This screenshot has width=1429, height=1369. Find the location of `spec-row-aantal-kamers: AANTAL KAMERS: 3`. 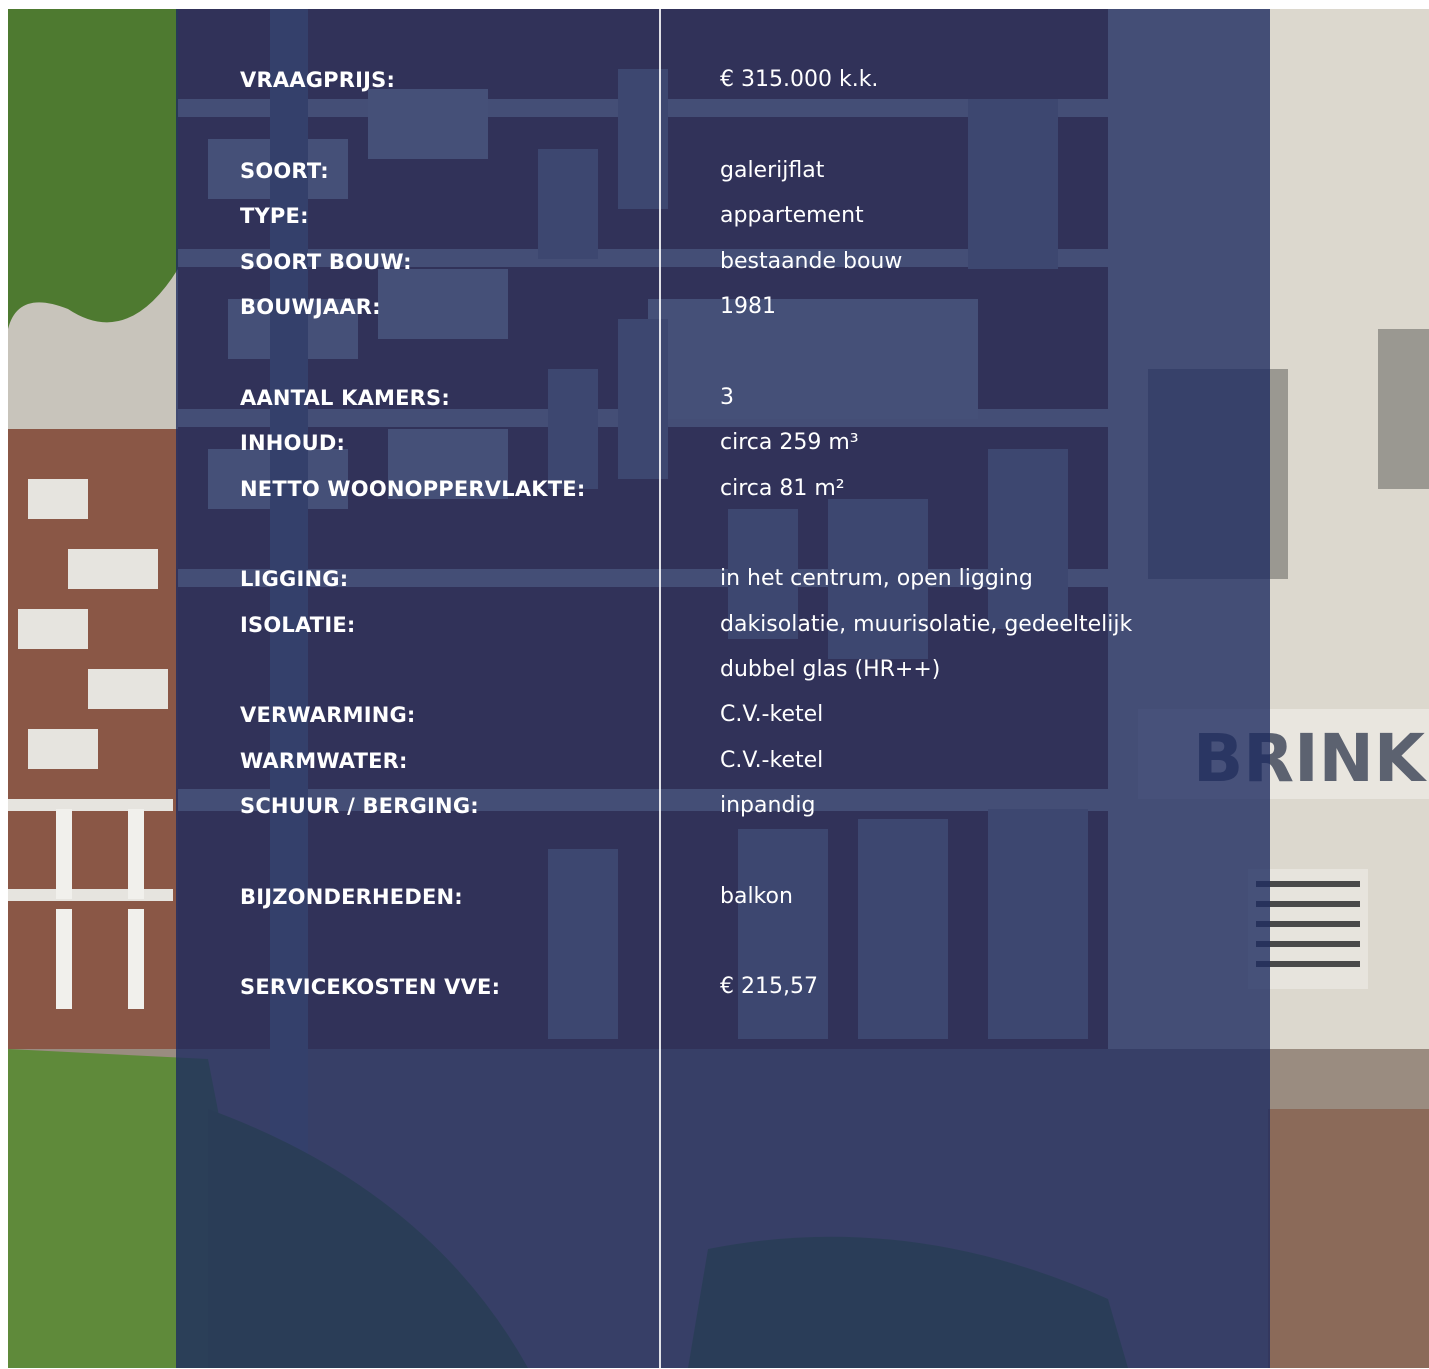

spec-row-aantal-kamers: AANTAL KAMERS: 3 is located at coordinates (714, 398).